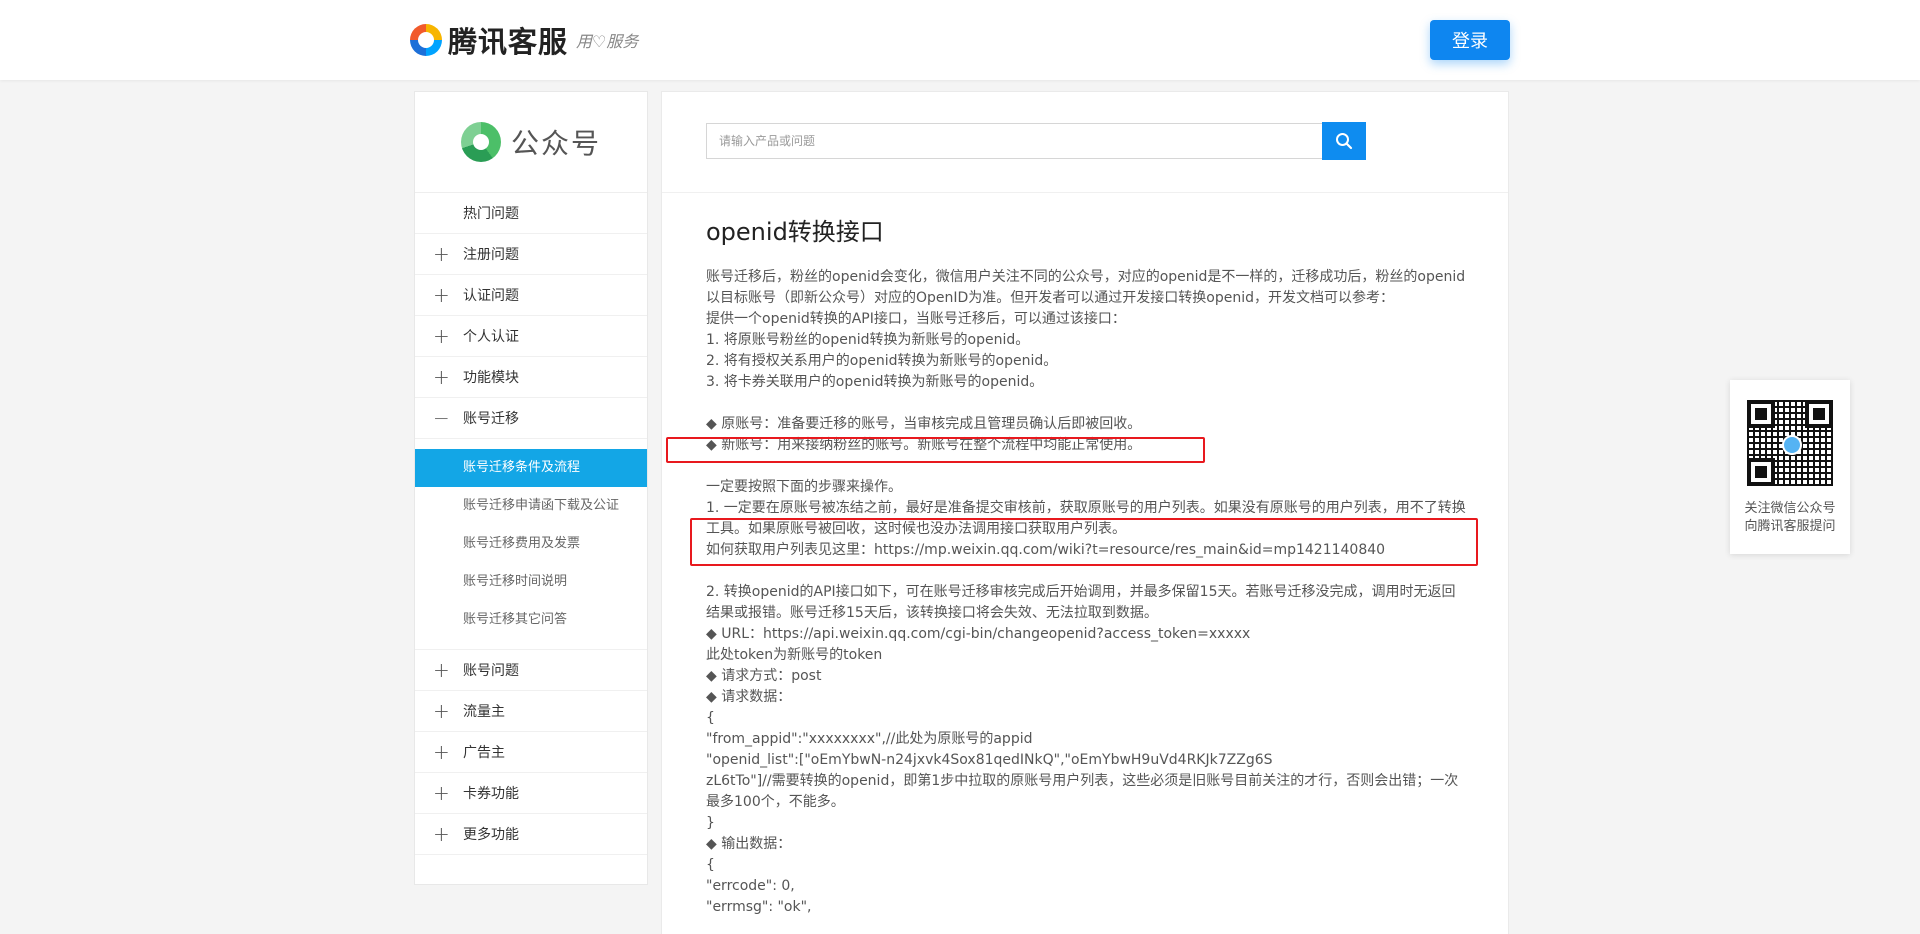  What do you see at coordinates (531, 711) in the screenshot?
I see `sidebar-item-traffic-host: + 流量主` at bounding box center [531, 711].